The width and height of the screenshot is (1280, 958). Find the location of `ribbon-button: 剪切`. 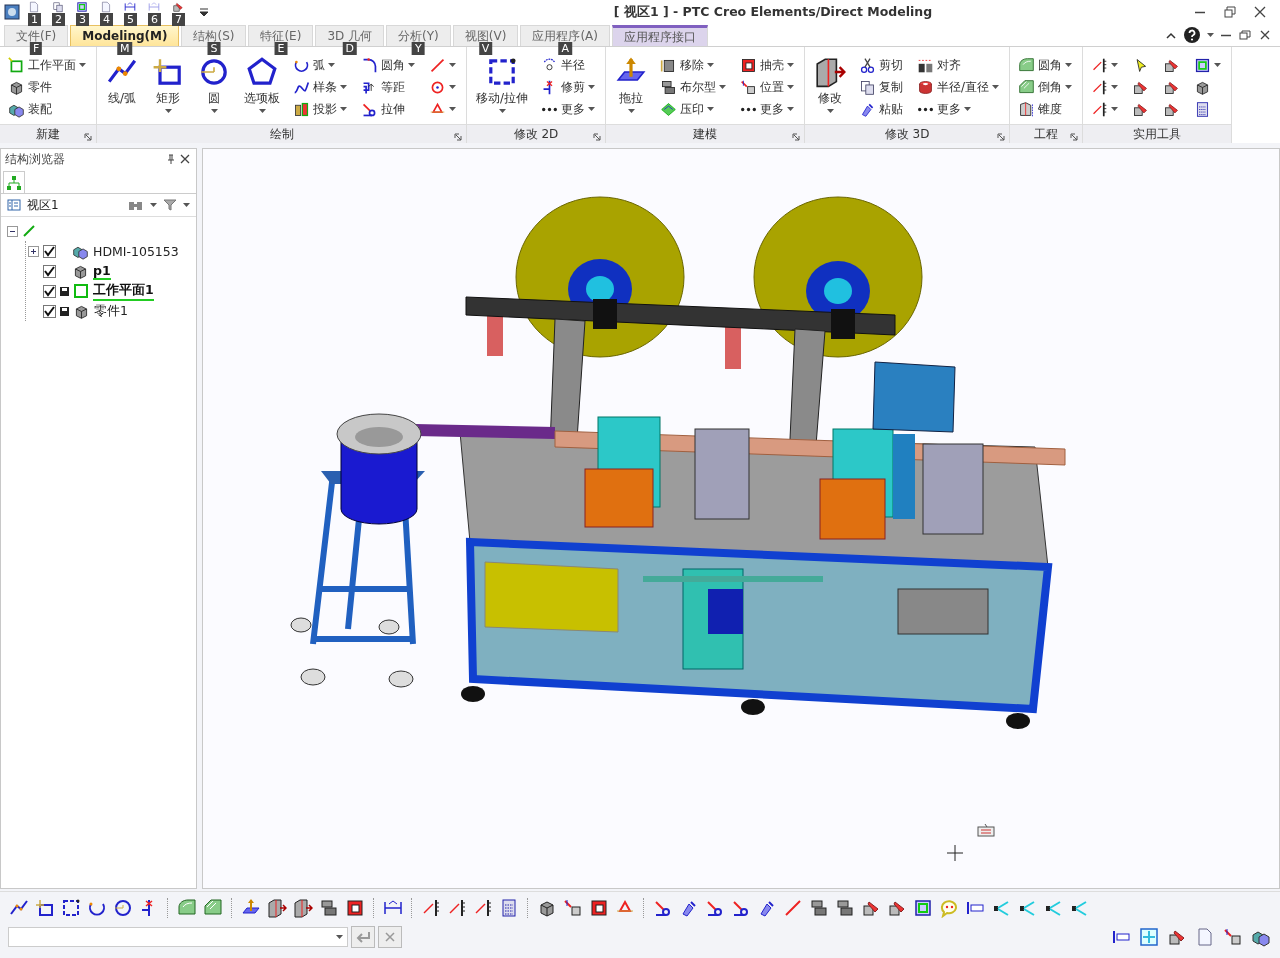

ribbon-button: 剪切 is located at coordinates (882, 65).